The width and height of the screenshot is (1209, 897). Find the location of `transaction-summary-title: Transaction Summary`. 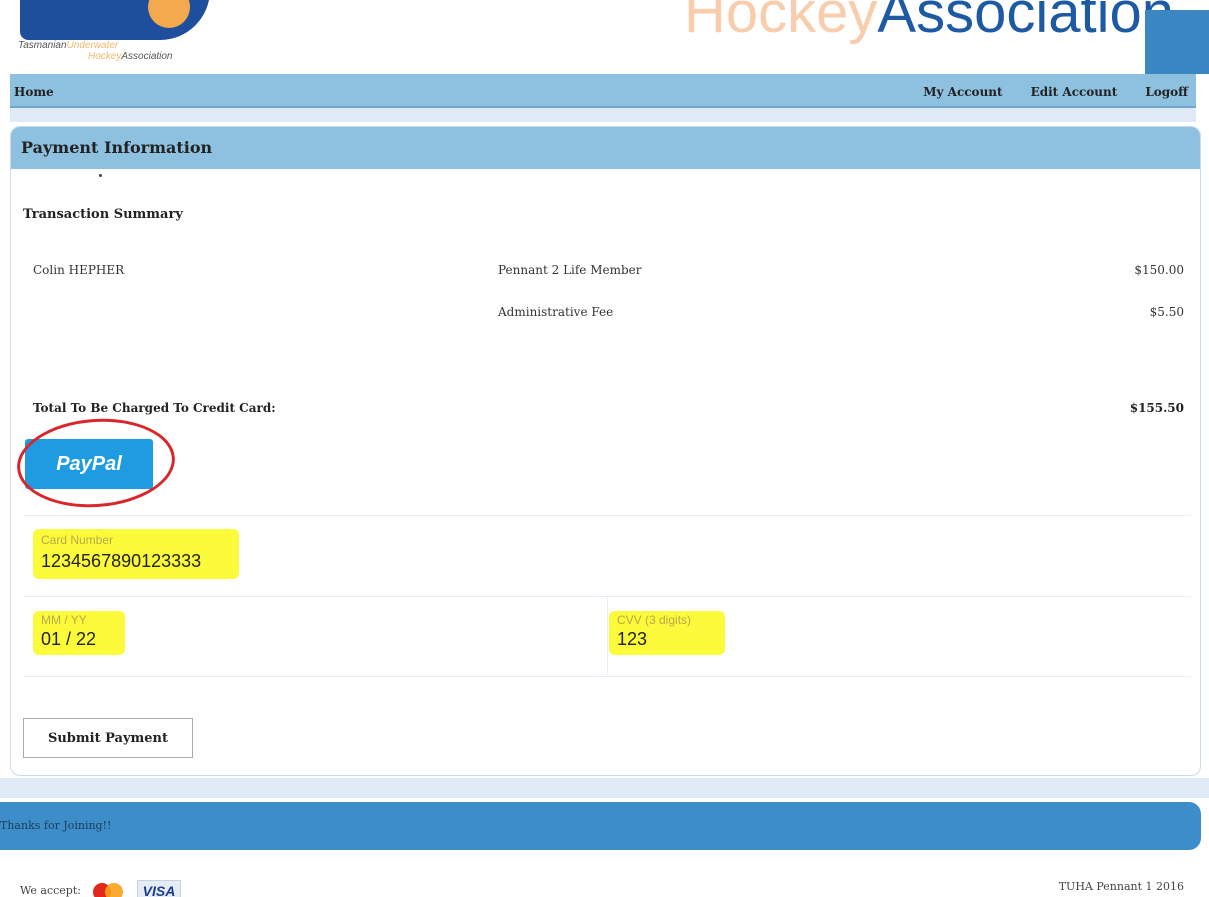

transaction-summary-title: Transaction Summary is located at coordinates (103, 214).